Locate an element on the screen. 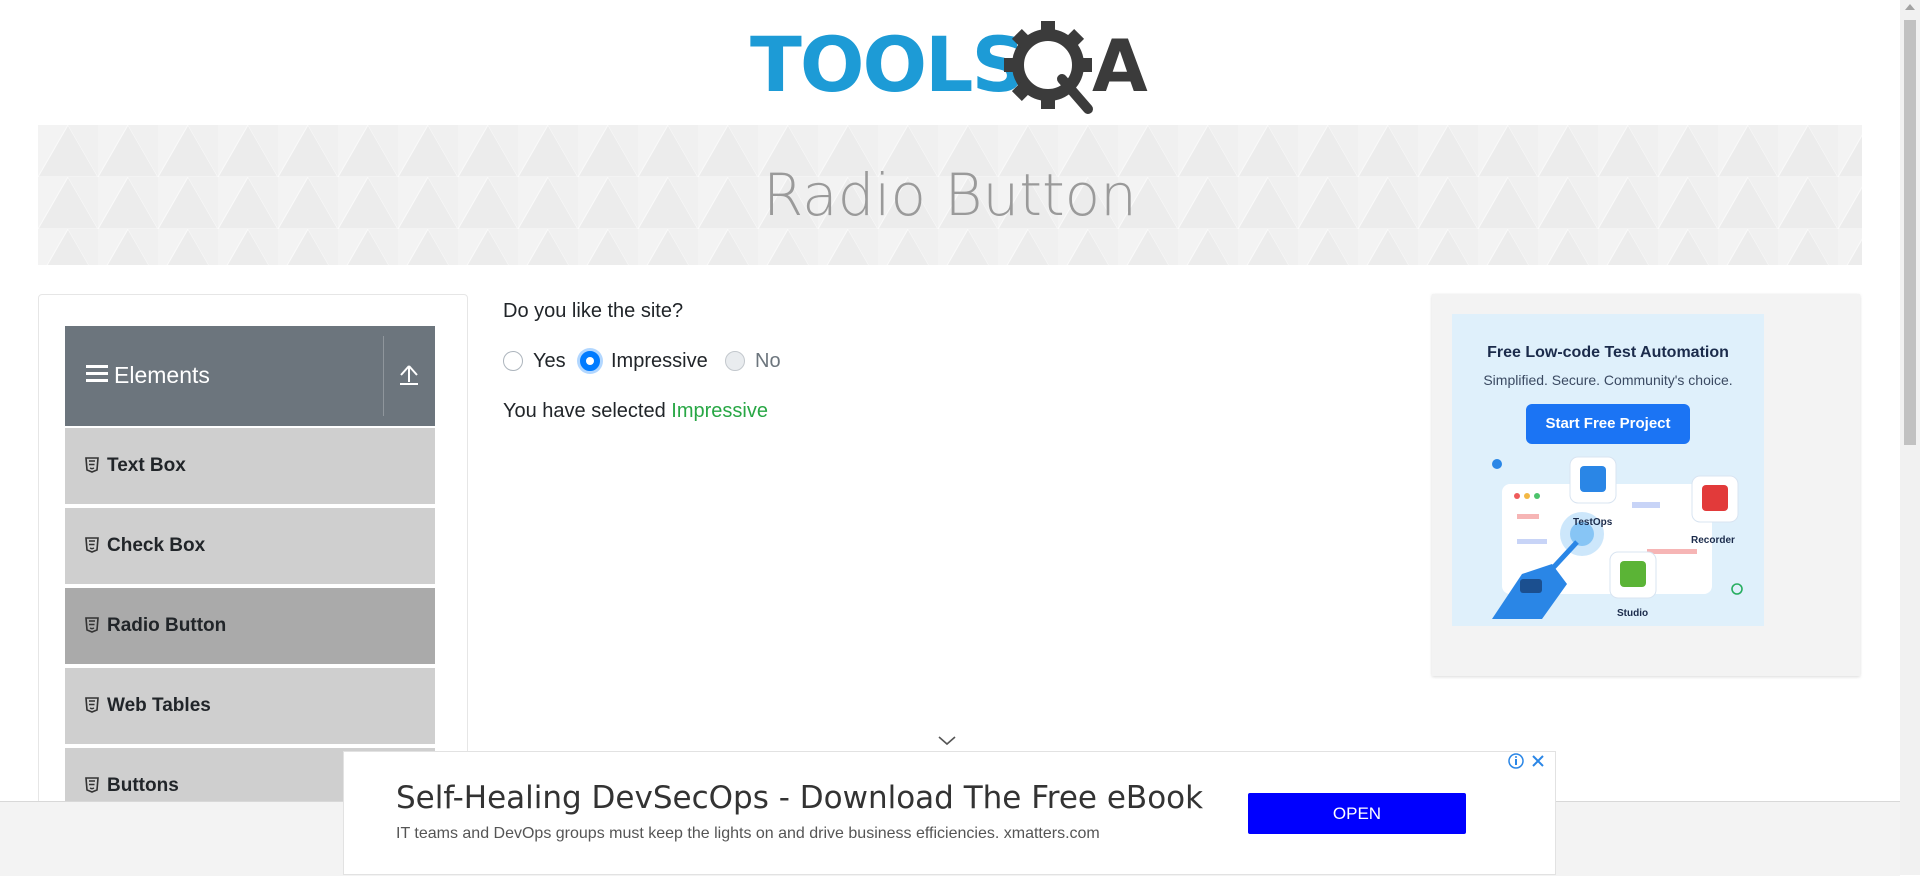  page-title: Radio Button is located at coordinates (950, 195).